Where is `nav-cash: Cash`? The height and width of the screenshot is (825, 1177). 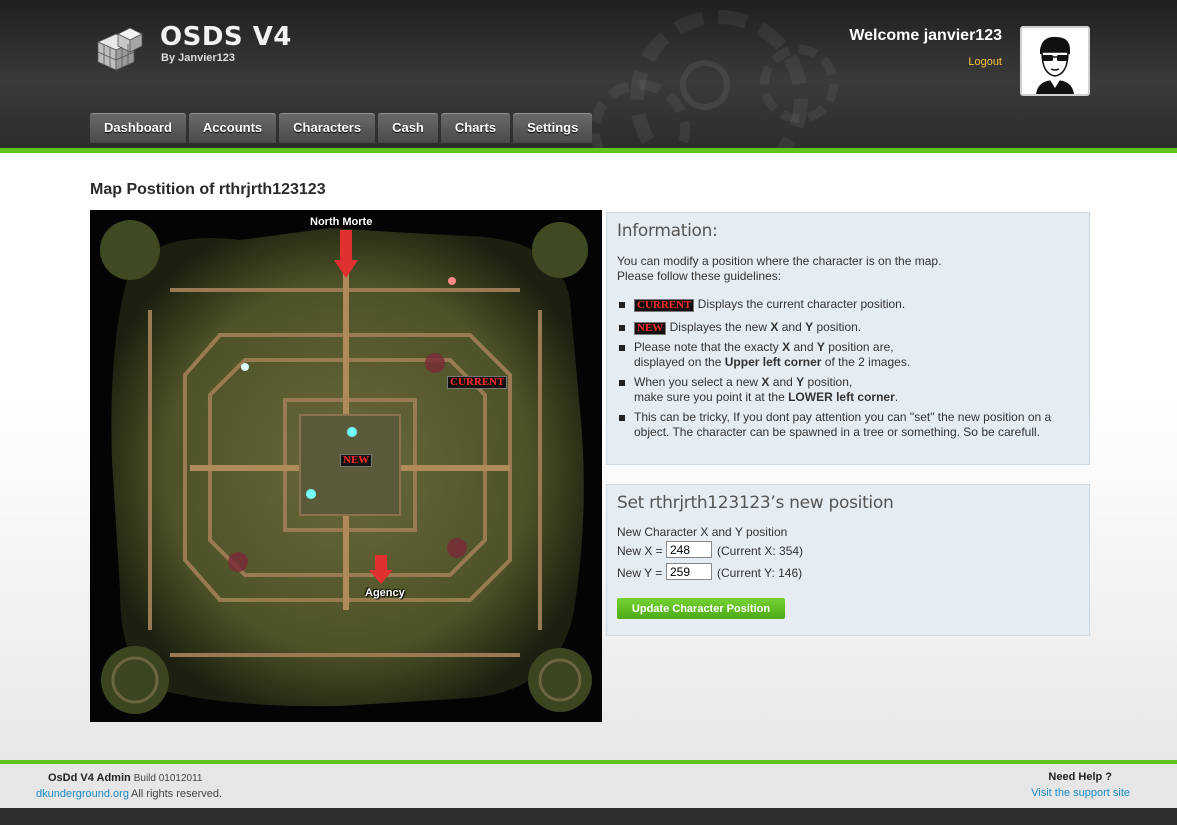 nav-cash: Cash is located at coordinates (408, 128).